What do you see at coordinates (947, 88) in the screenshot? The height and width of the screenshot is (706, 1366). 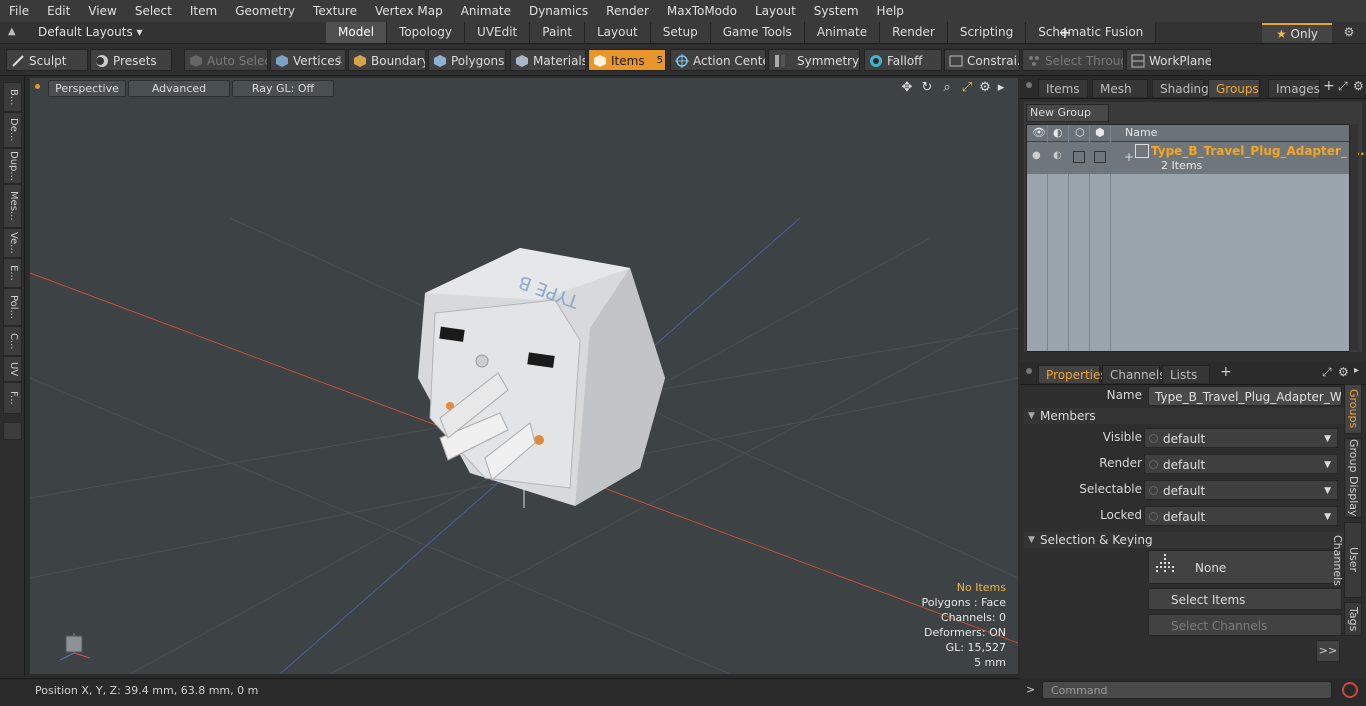 I see `zoom-view-icon: ⌕` at bounding box center [947, 88].